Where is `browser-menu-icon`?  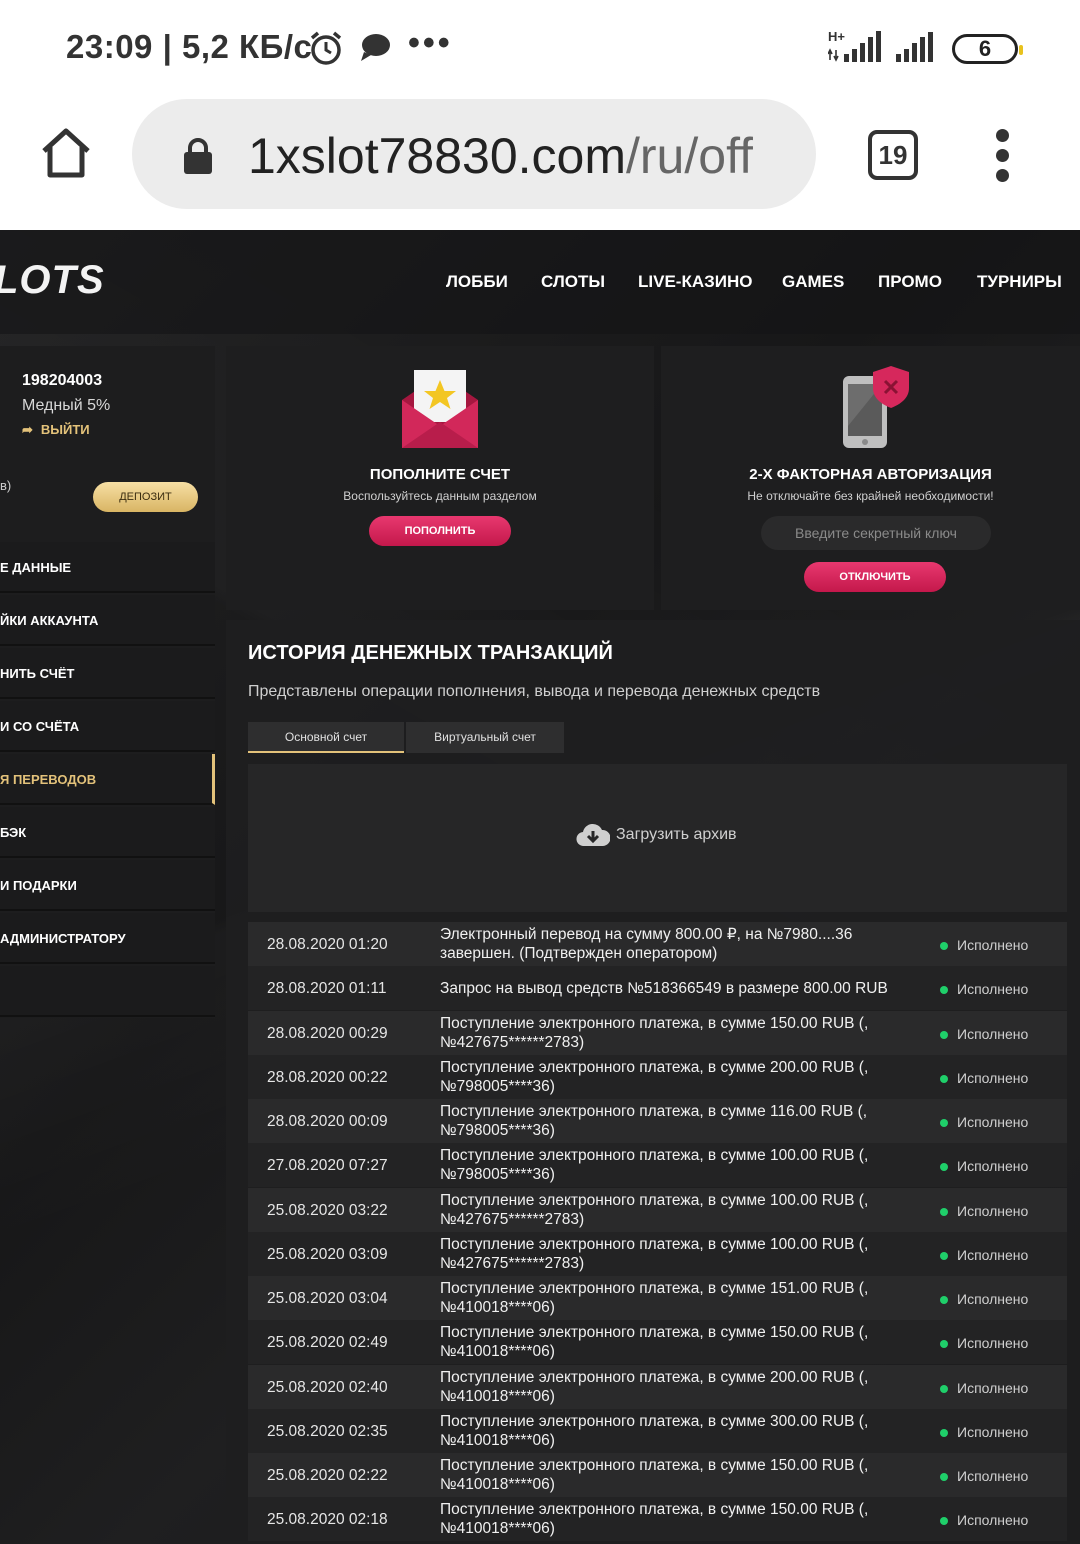 browser-menu-icon is located at coordinates (1003, 159).